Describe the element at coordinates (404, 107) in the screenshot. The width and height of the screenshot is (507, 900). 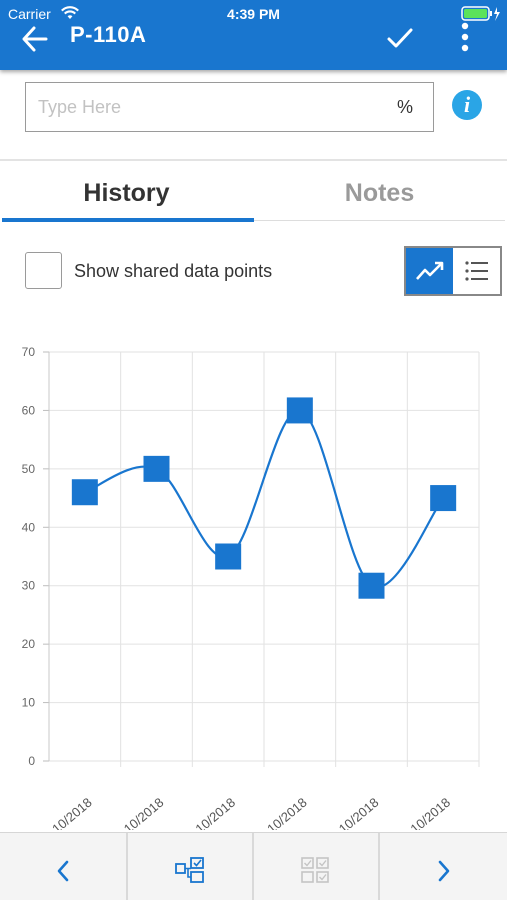
I see `unit-label: %` at that location.